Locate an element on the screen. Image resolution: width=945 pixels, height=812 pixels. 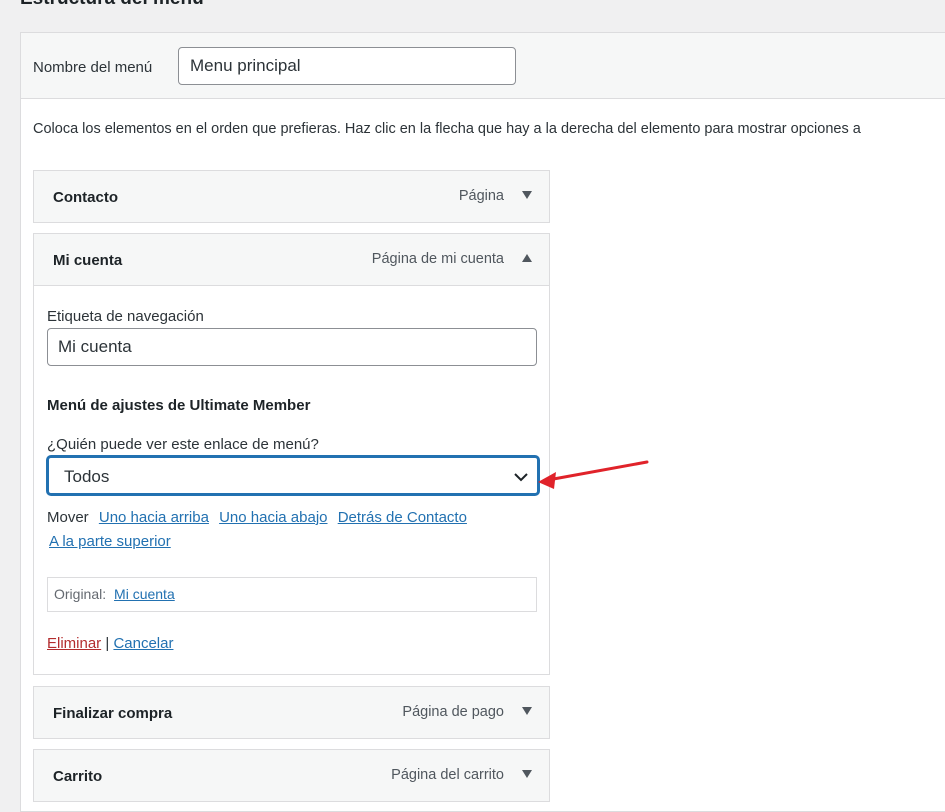
um-settings-title: Menú de ajustes de Ultimate Member is located at coordinates (179, 405).